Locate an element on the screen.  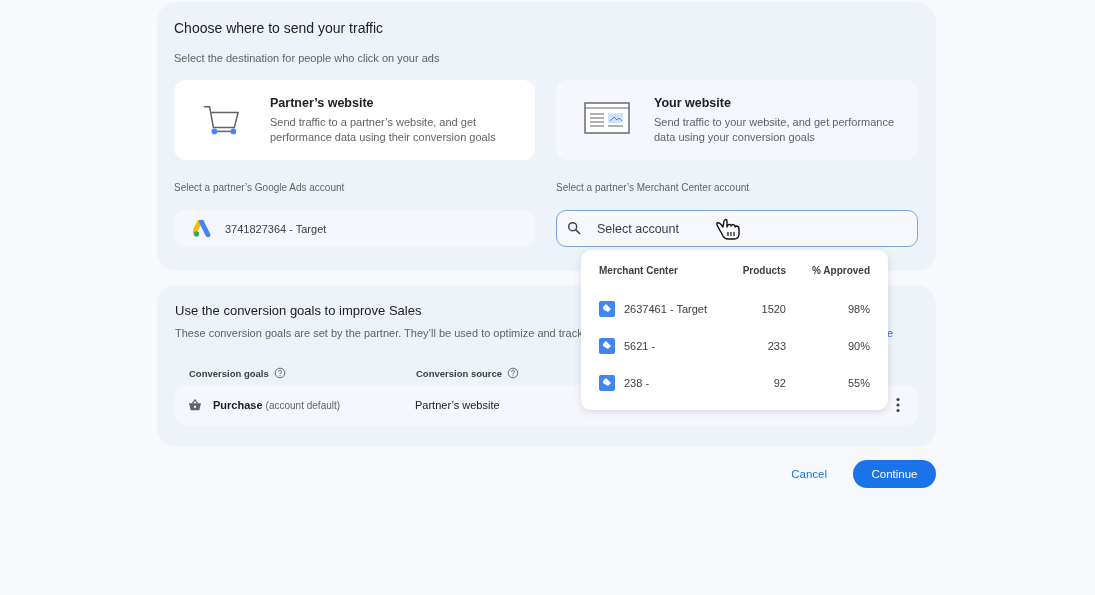
goal-name: Purchase (account default) is located at coordinates (277, 405).